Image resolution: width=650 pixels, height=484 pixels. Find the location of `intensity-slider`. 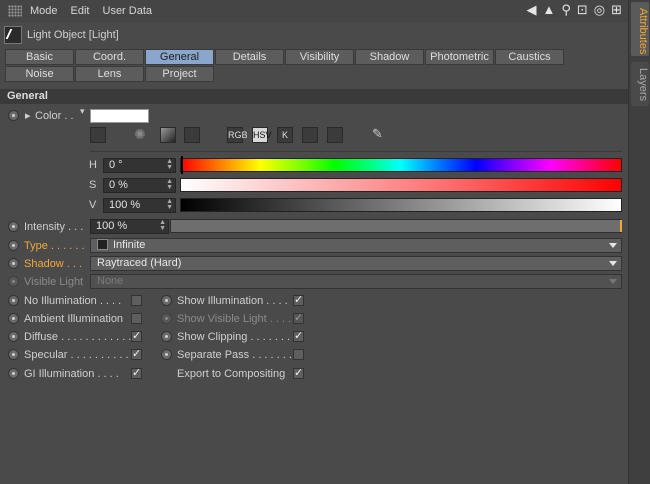

intensity-slider is located at coordinates (396, 226).